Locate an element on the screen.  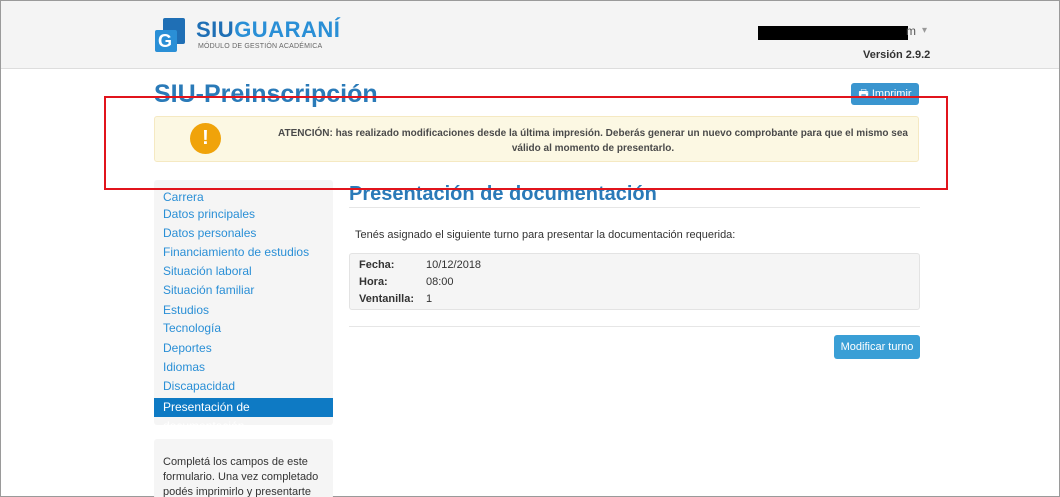
sidebar-item-financiamiento: Financiamiento de estudios is located at coordinates (243, 252).